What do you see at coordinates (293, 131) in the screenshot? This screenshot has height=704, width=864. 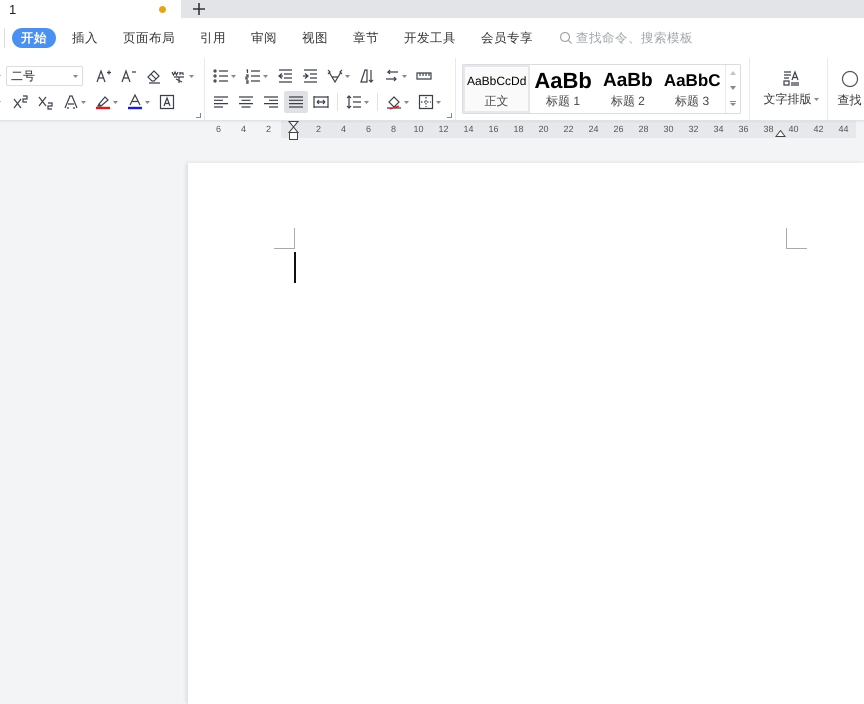 I see `indent-marker-icon` at bounding box center [293, 131].